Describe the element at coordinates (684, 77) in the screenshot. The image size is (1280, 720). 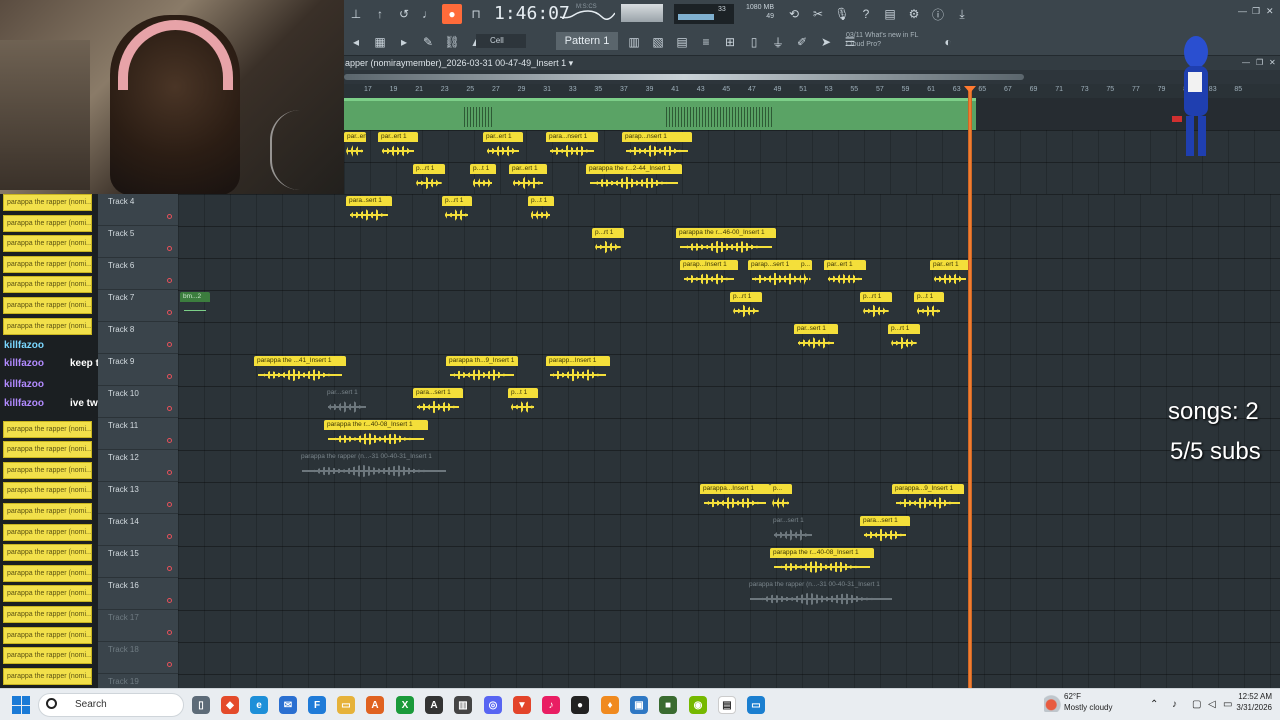
I see `scroll-thumb` at that location.